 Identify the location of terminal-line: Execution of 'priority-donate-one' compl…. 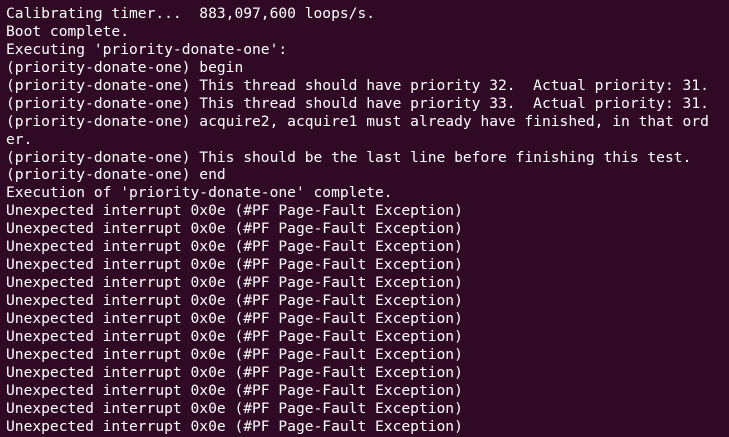
(199, 193).